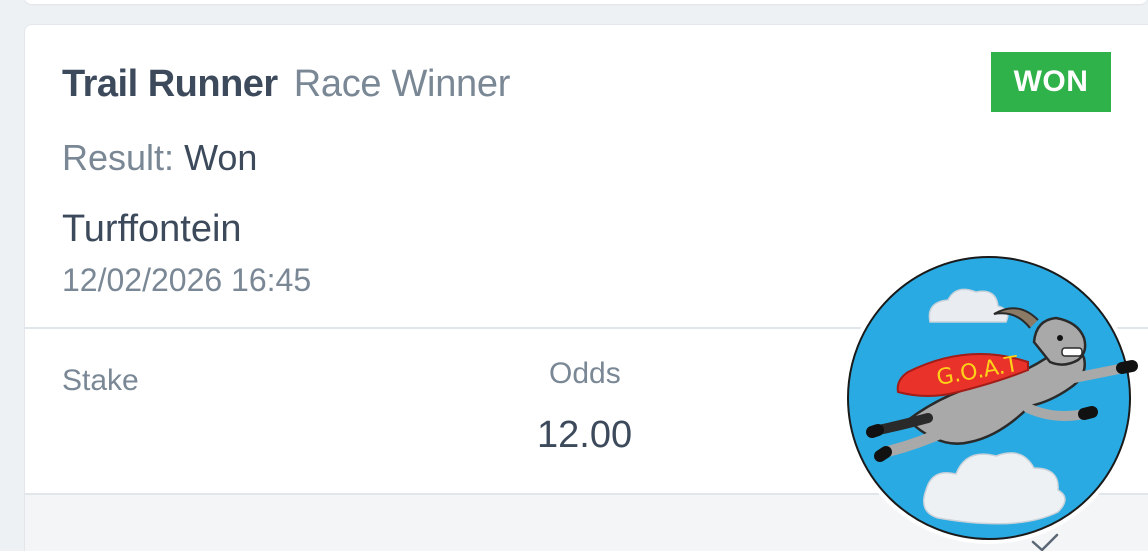  I want to click on status-badge: WON, so click(1051, 82).